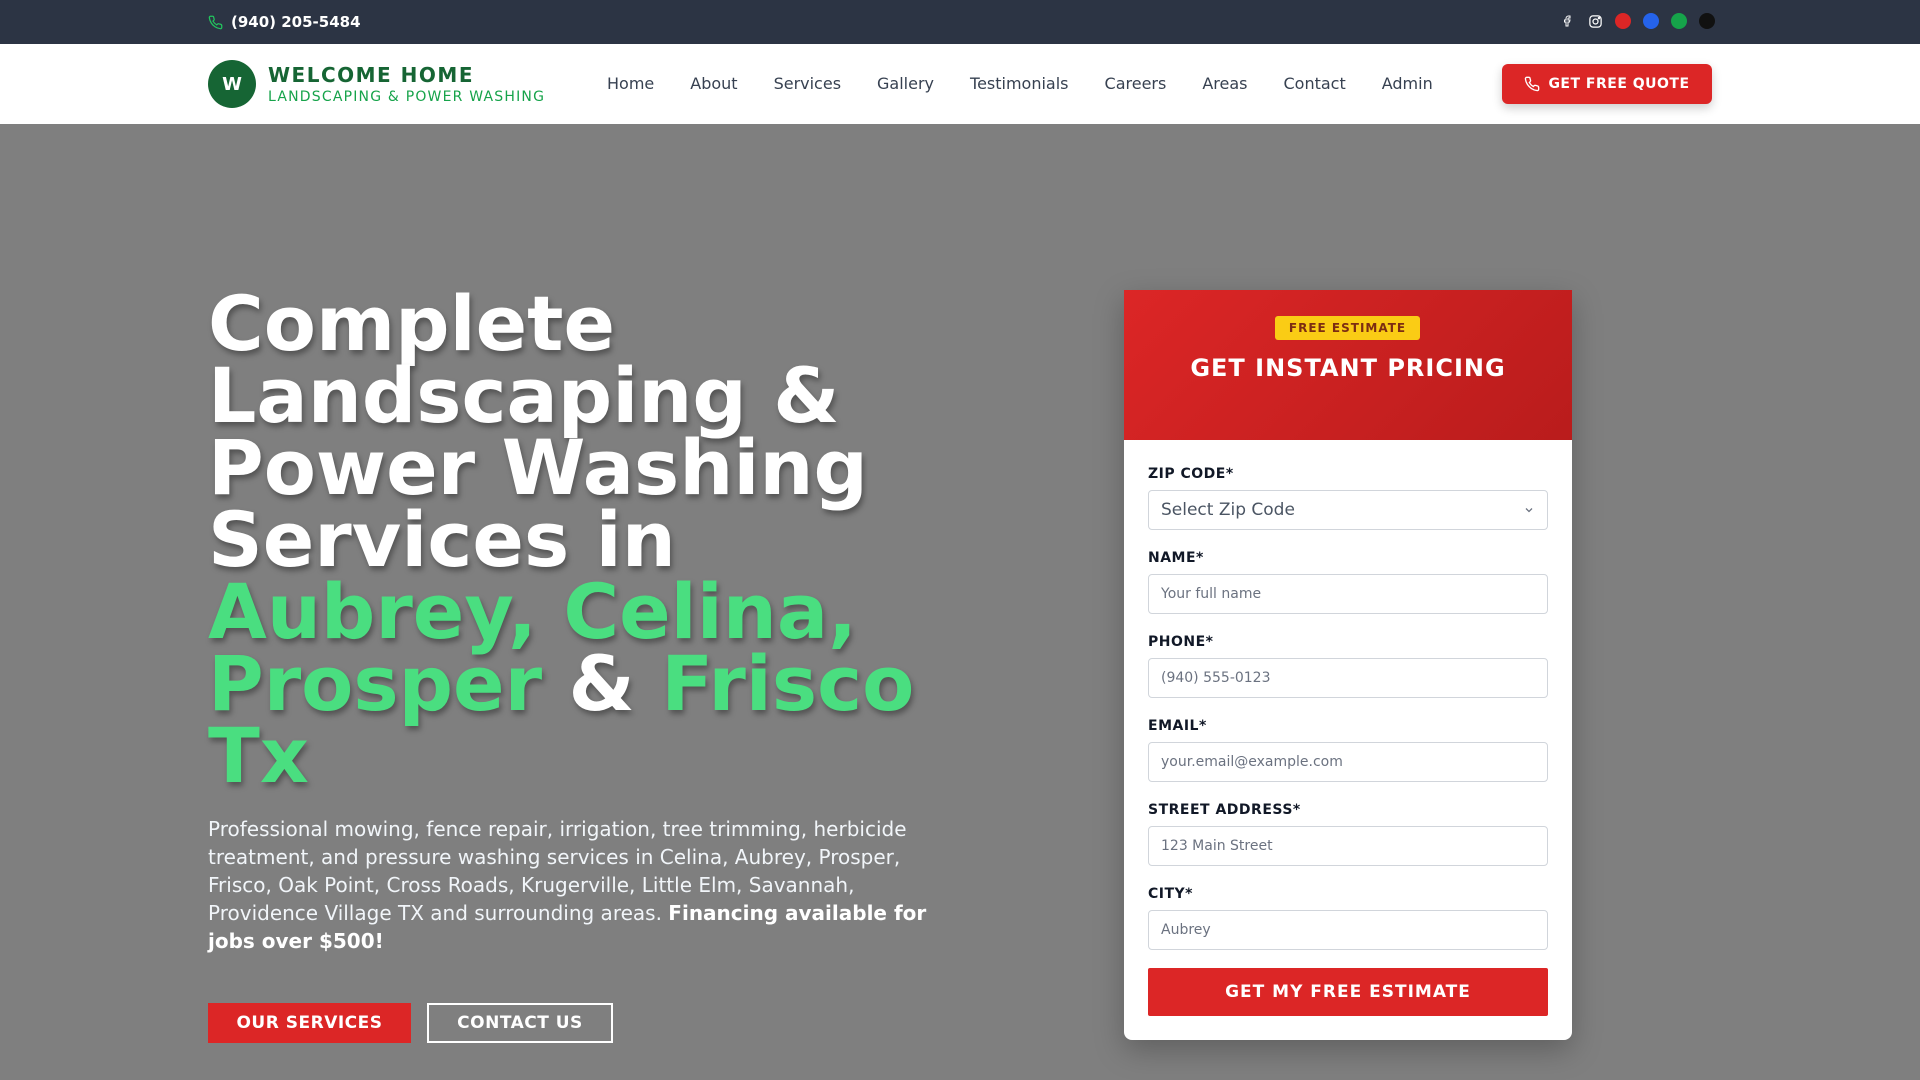  What do you see at coordinates (1679, 21) in the screenshot?
I see `green-social-dot` at bounding box center [1679, 21].